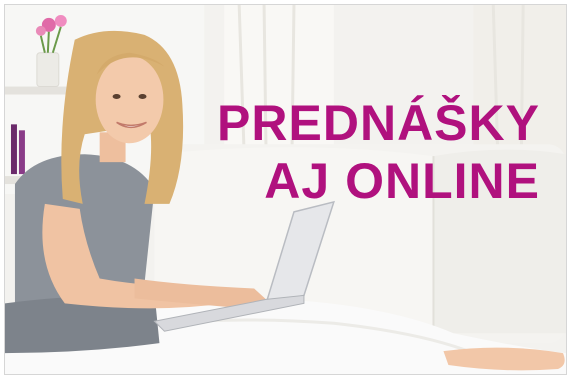 The width and height of the screenshot is (573, 381). What do you see at coordinates (402, 180) in the screenshot?
I see `headline-line-2: AJ ONLINE` at bounding box center [402, 180].